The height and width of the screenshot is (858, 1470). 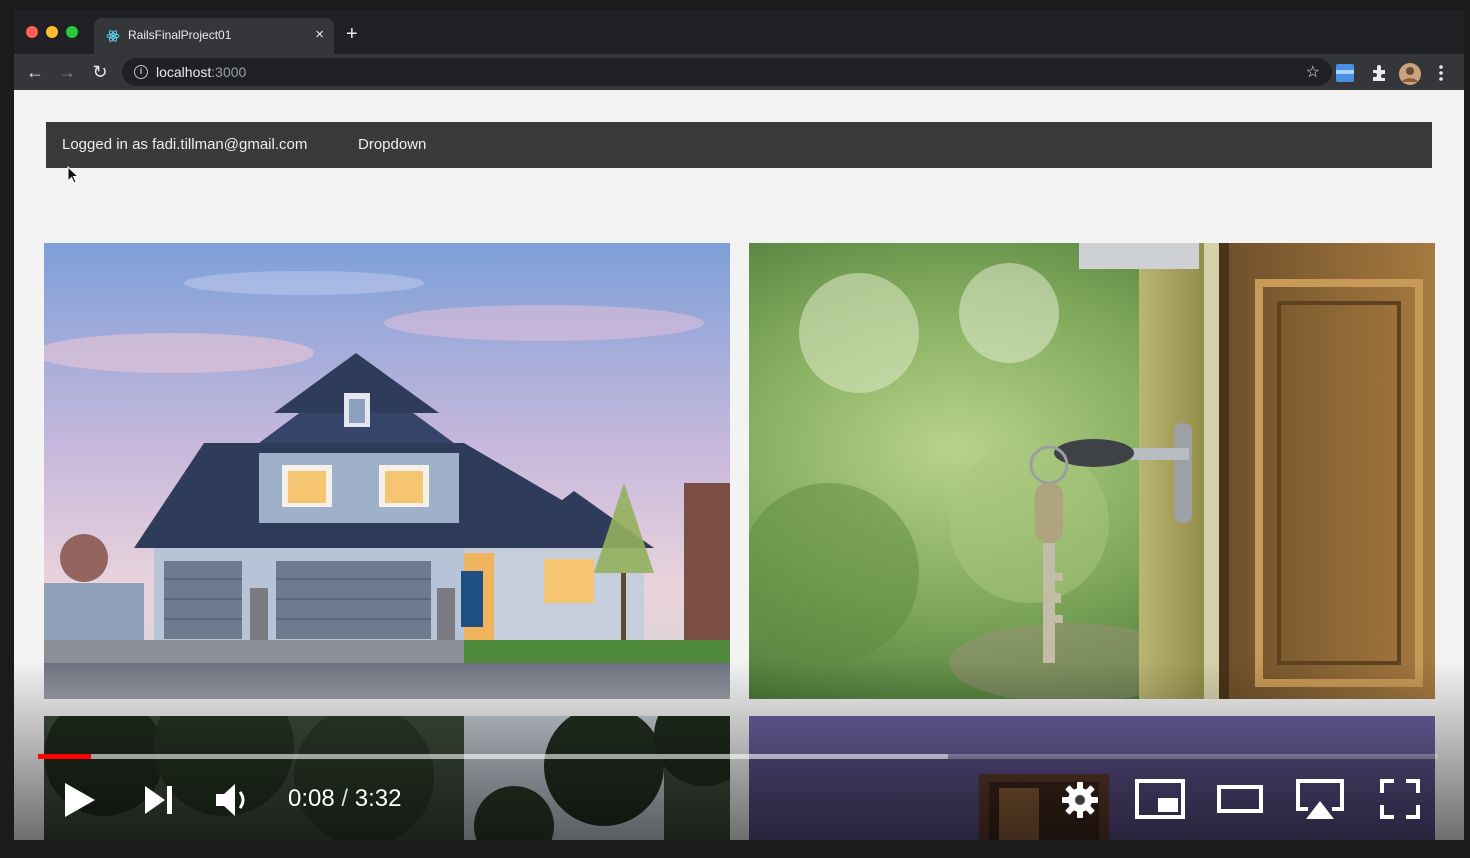 I want to click on react-favicon-icon, so click(x=113, y=36).